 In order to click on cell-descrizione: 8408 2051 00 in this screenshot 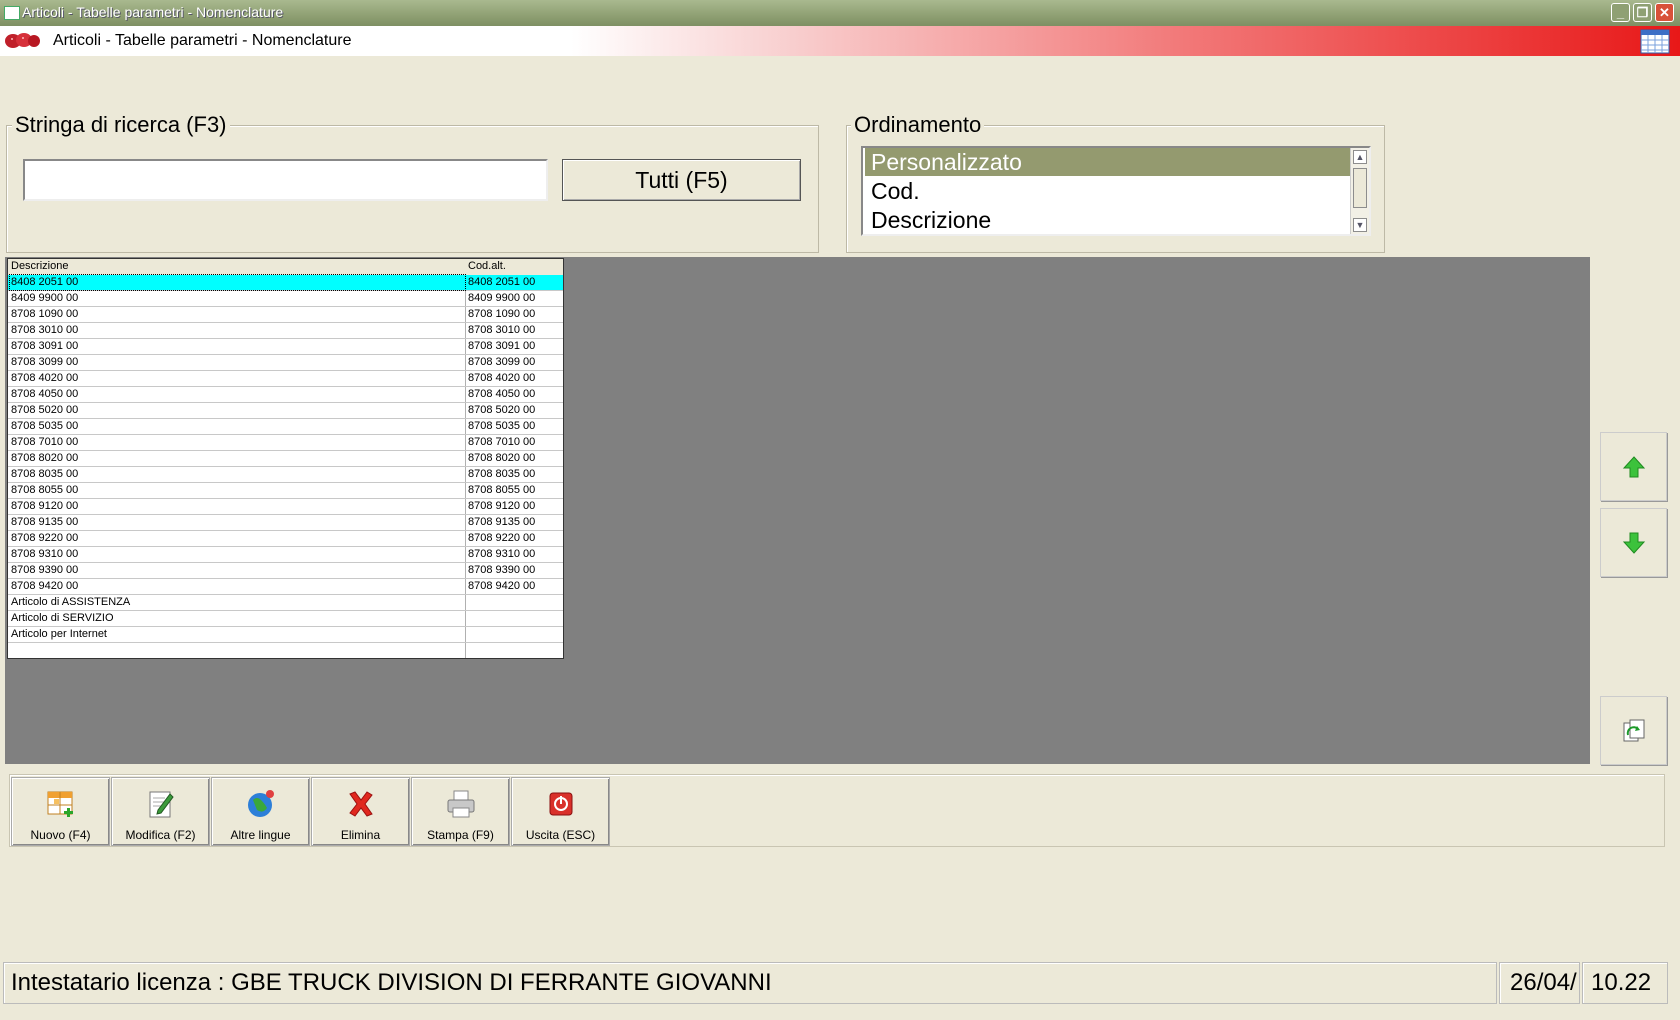, I will do `click(237, 282)`.